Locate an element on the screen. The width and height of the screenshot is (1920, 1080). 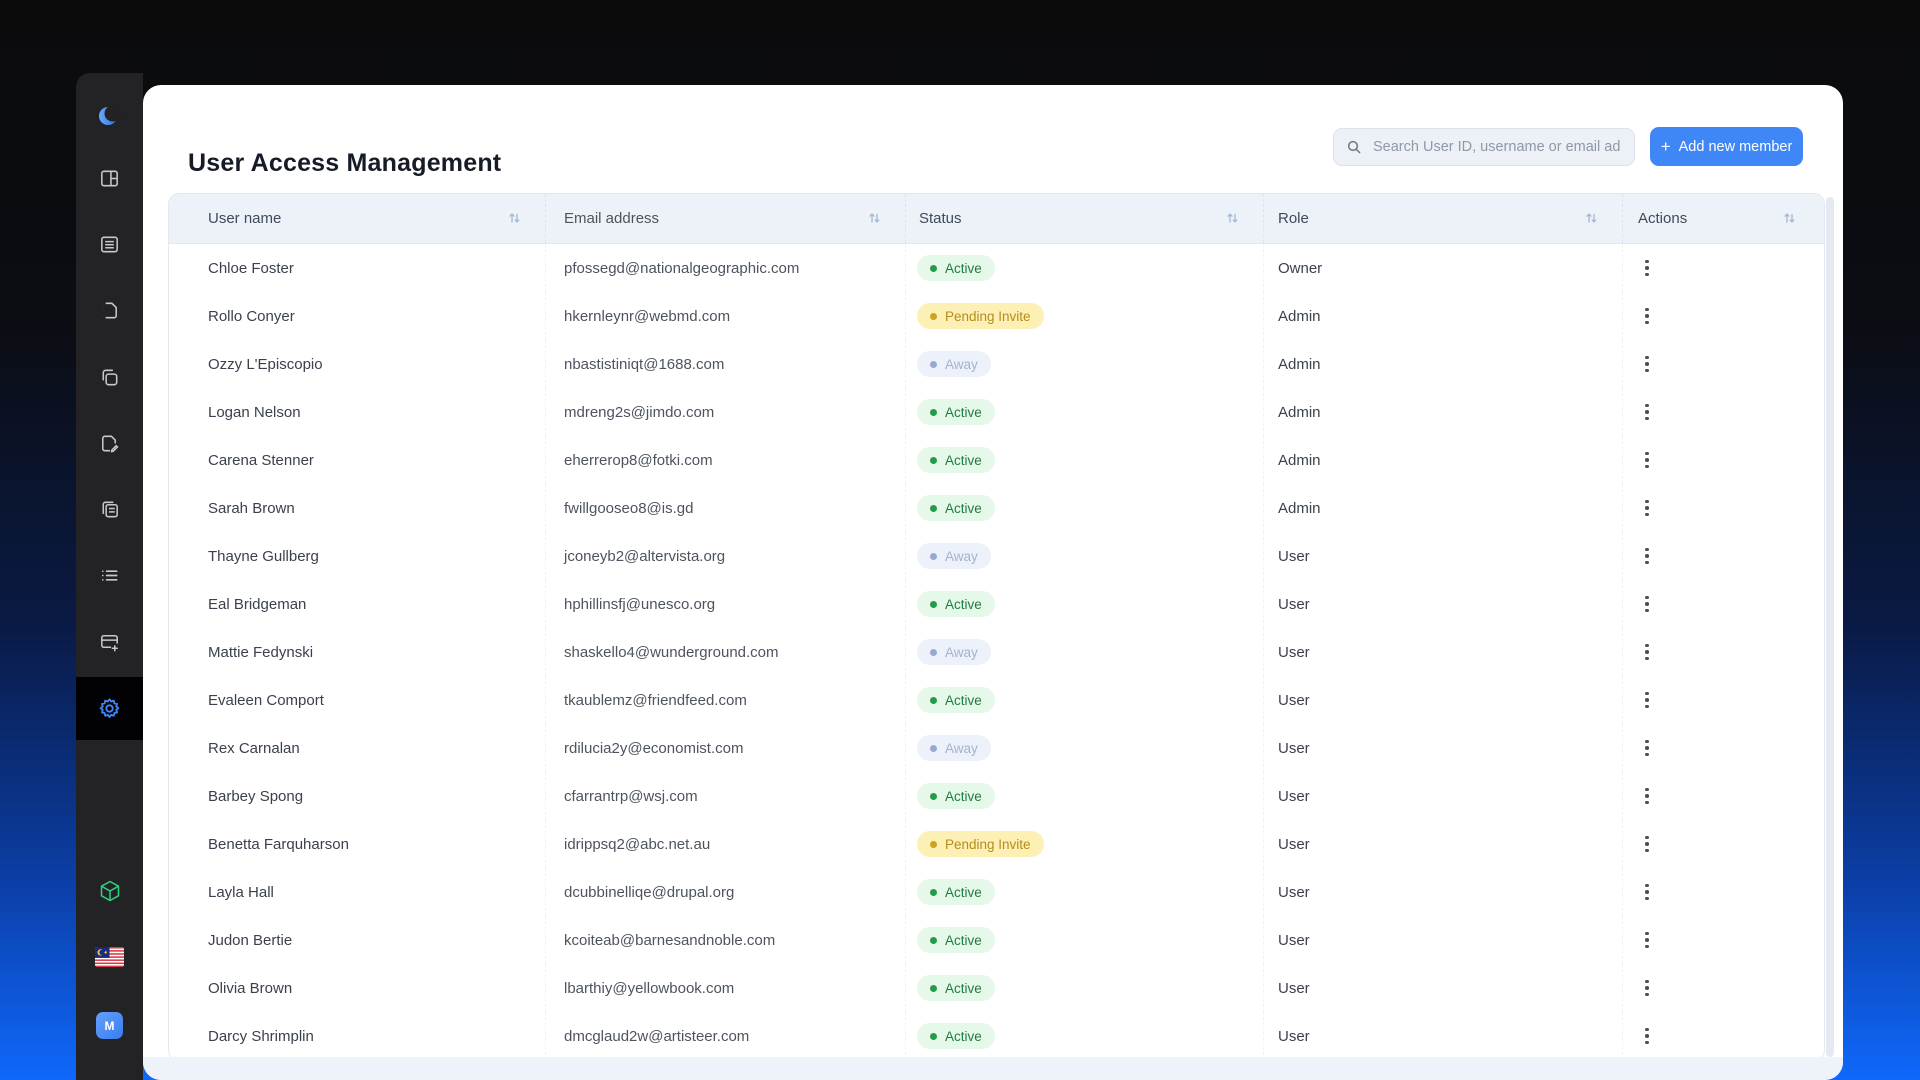
role-cell: Owner is located at coordinates (1443, 268).